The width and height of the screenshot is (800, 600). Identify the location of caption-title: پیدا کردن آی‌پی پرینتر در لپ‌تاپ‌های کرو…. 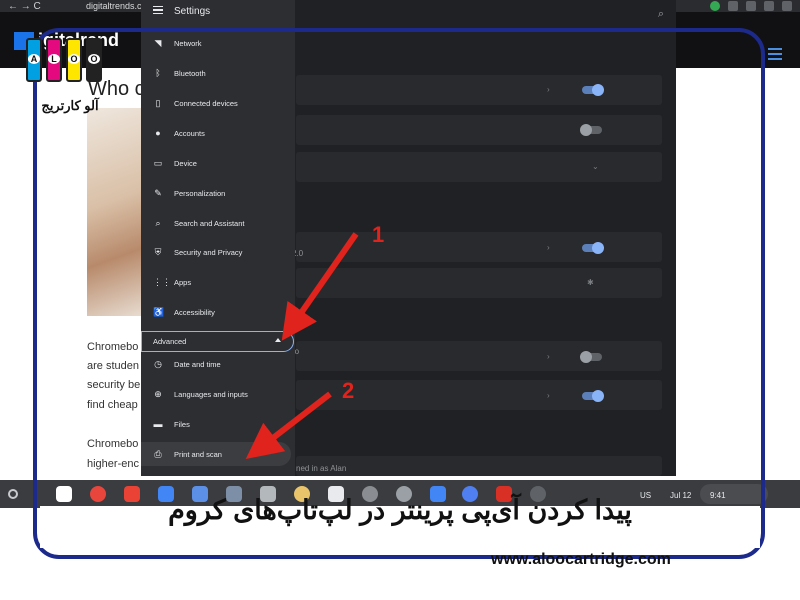
(400, 510).